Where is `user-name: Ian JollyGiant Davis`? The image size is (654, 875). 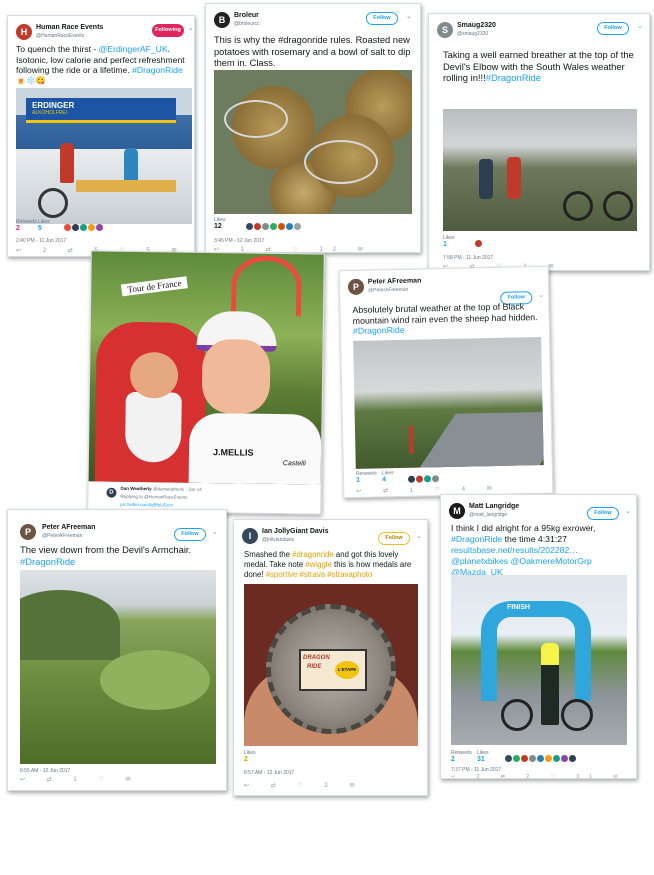 user-name: Ian JollyGiant Davis is located at coordinates (295, 531).